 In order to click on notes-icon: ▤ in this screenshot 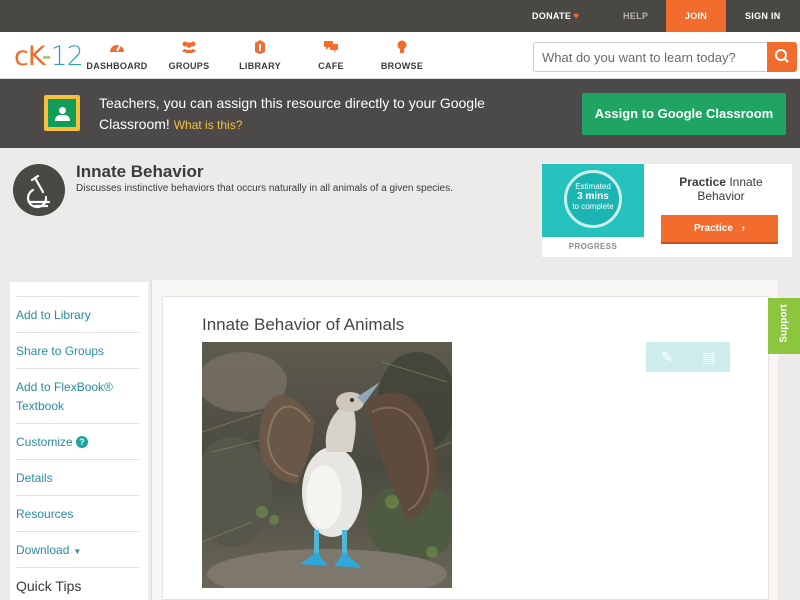, I will do `click(709, 357)`.